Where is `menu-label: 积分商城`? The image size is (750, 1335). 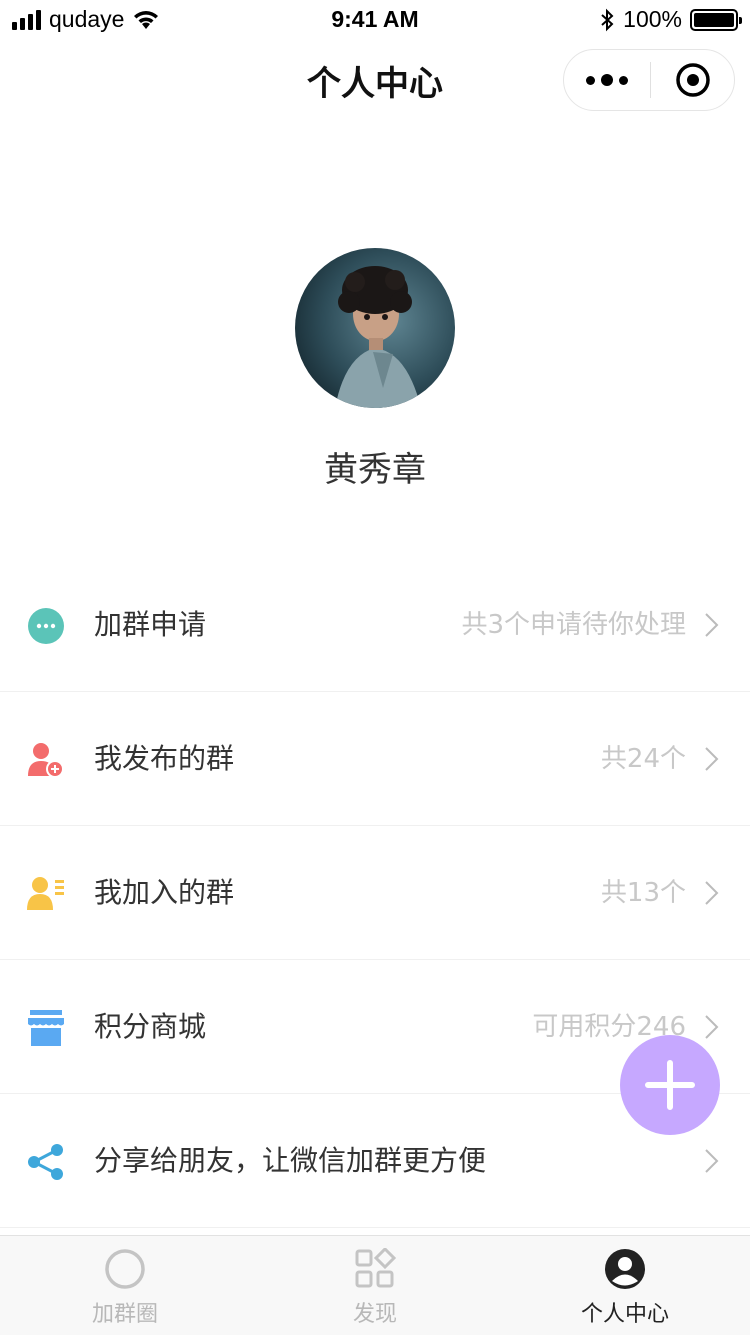
menu-label: 积分商城 is located at coordinates (150, 1026).